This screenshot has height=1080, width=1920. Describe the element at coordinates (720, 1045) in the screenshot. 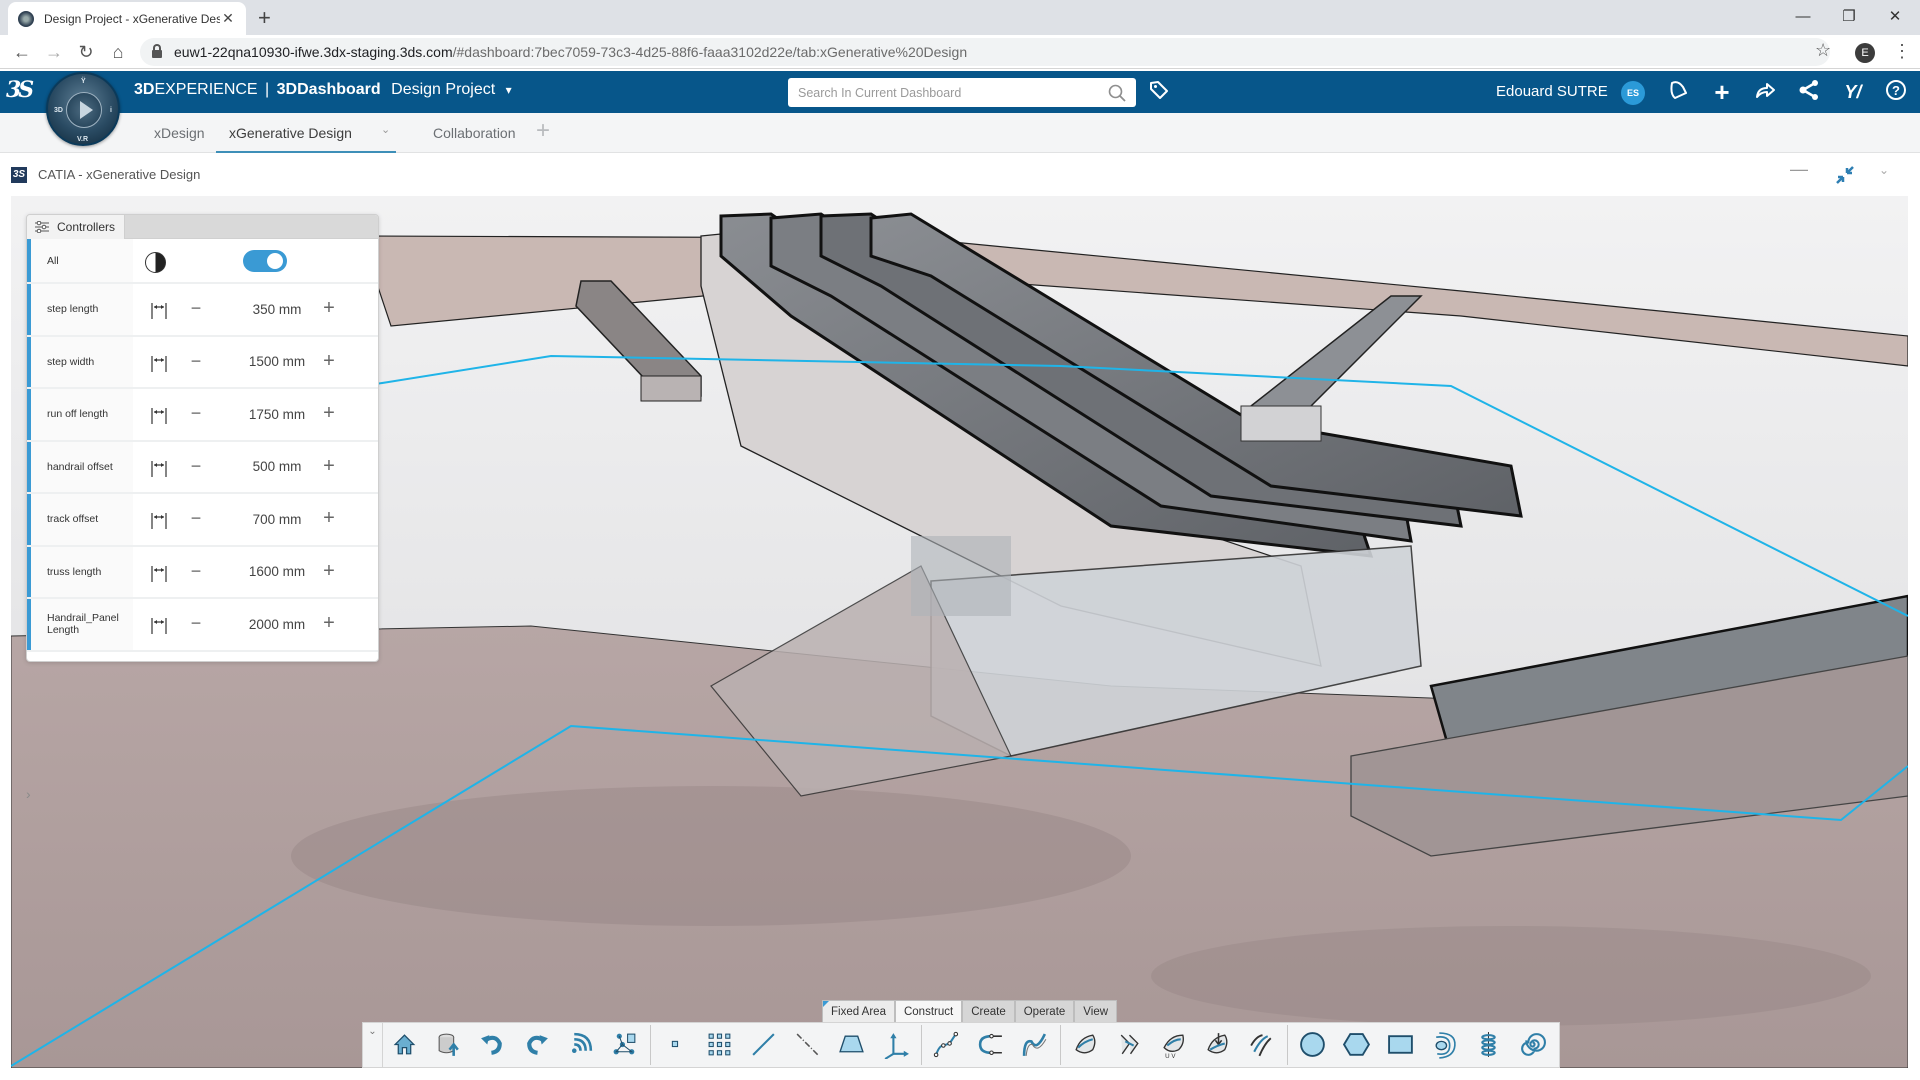

I see `point-grid-button` at that location.